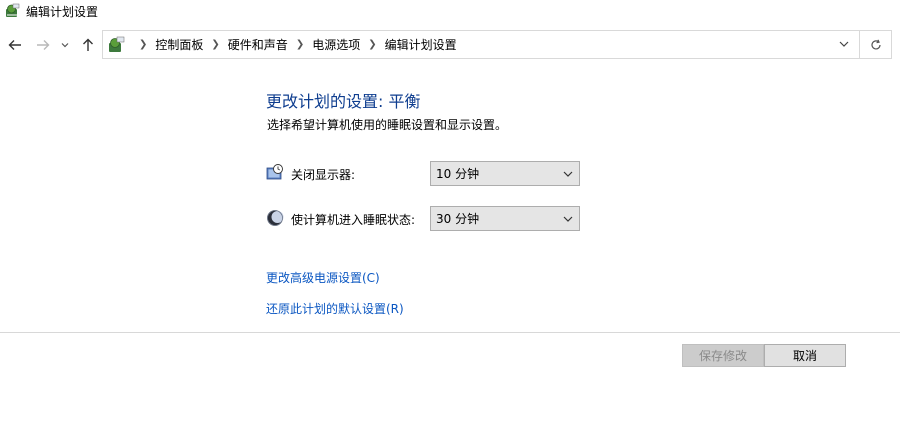 Image resolution: width=900 pixels, height=425 pixels. What do you see at coordinates (450, 11) in the screenshot?
I see `title-bar: 编辑计划设置` at bounding box center [450, 11].